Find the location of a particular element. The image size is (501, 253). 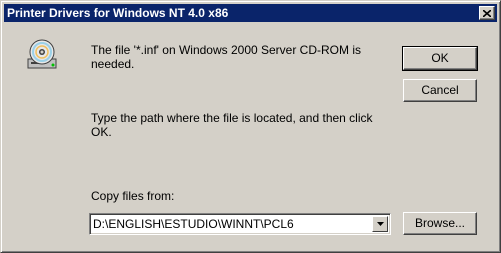

copy-files-from-label: Copy files from: is located at coordinates (133, 196).